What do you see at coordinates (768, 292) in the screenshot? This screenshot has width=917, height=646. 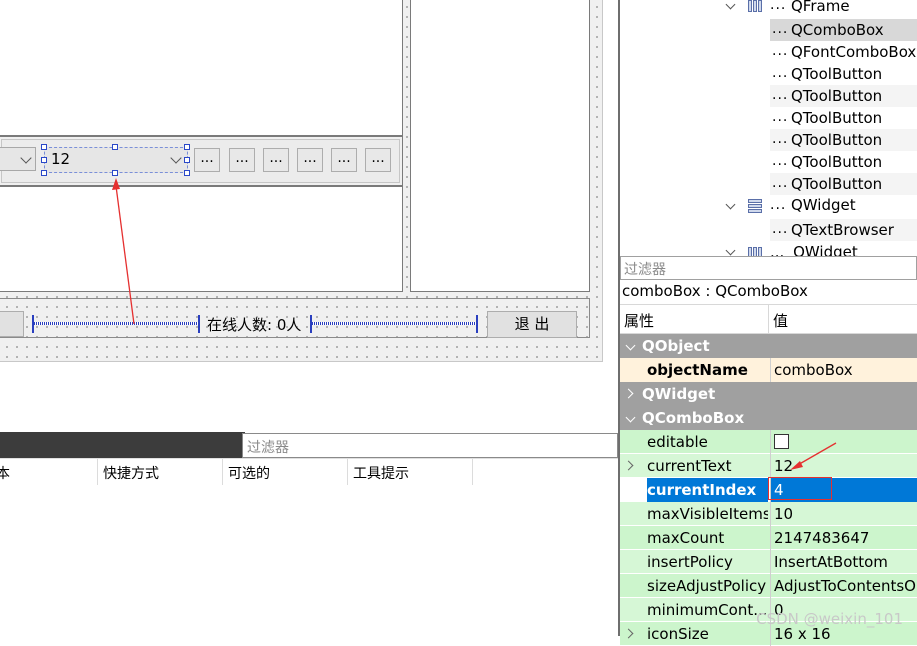 I see `property-object-title: comboBox : QComboBox` at bounding box center [768, 292].